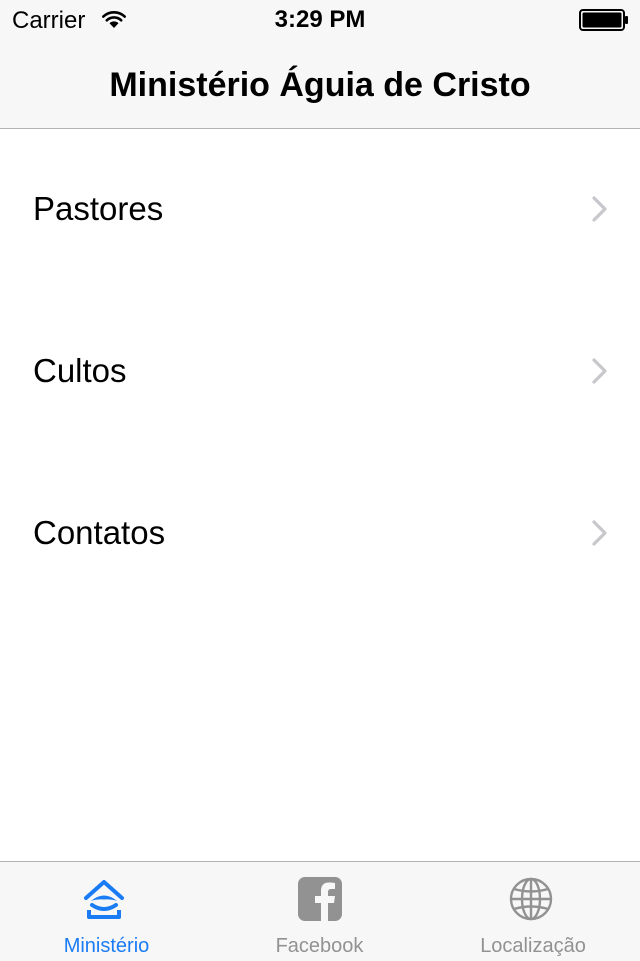 This screenshot has height=961, width=640. I want to click on status-time: 3:29 PM, so click(320, 19).